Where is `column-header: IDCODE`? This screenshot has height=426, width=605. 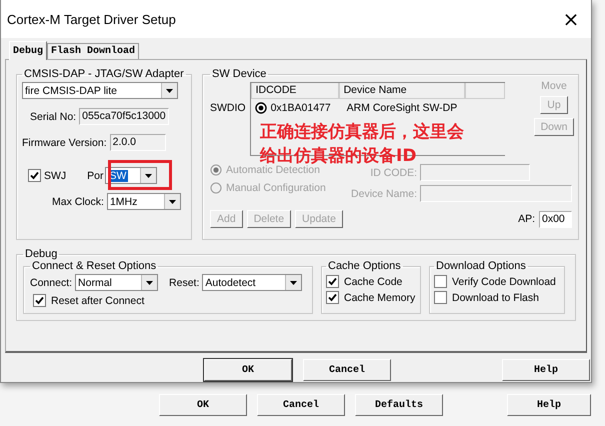
column-header: IDCODE is located at coordinates (294, 91).